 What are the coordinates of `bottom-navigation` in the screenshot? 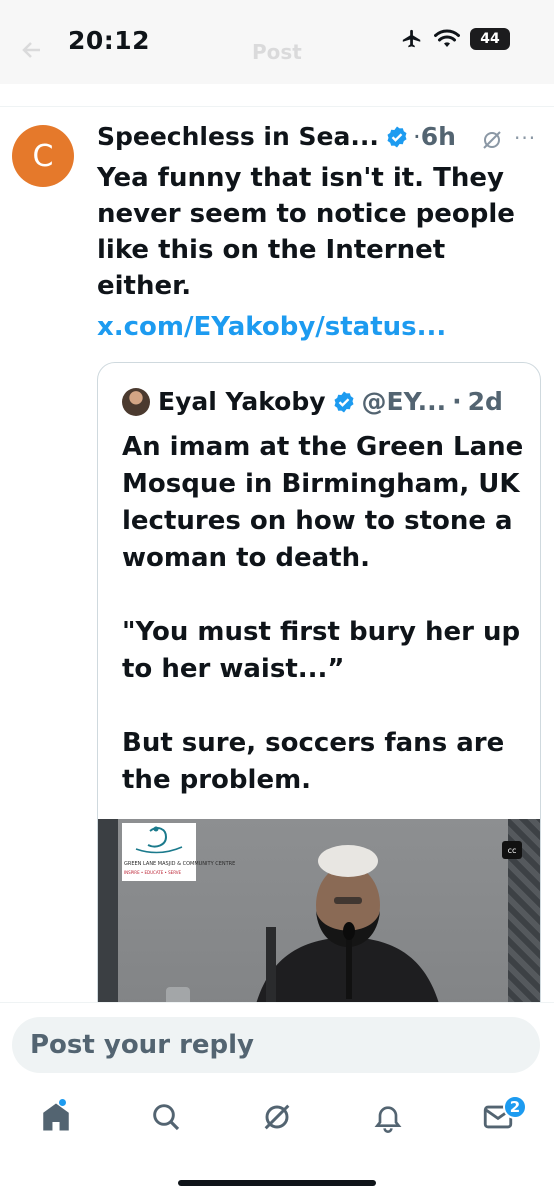 It's located at (277, 1122).